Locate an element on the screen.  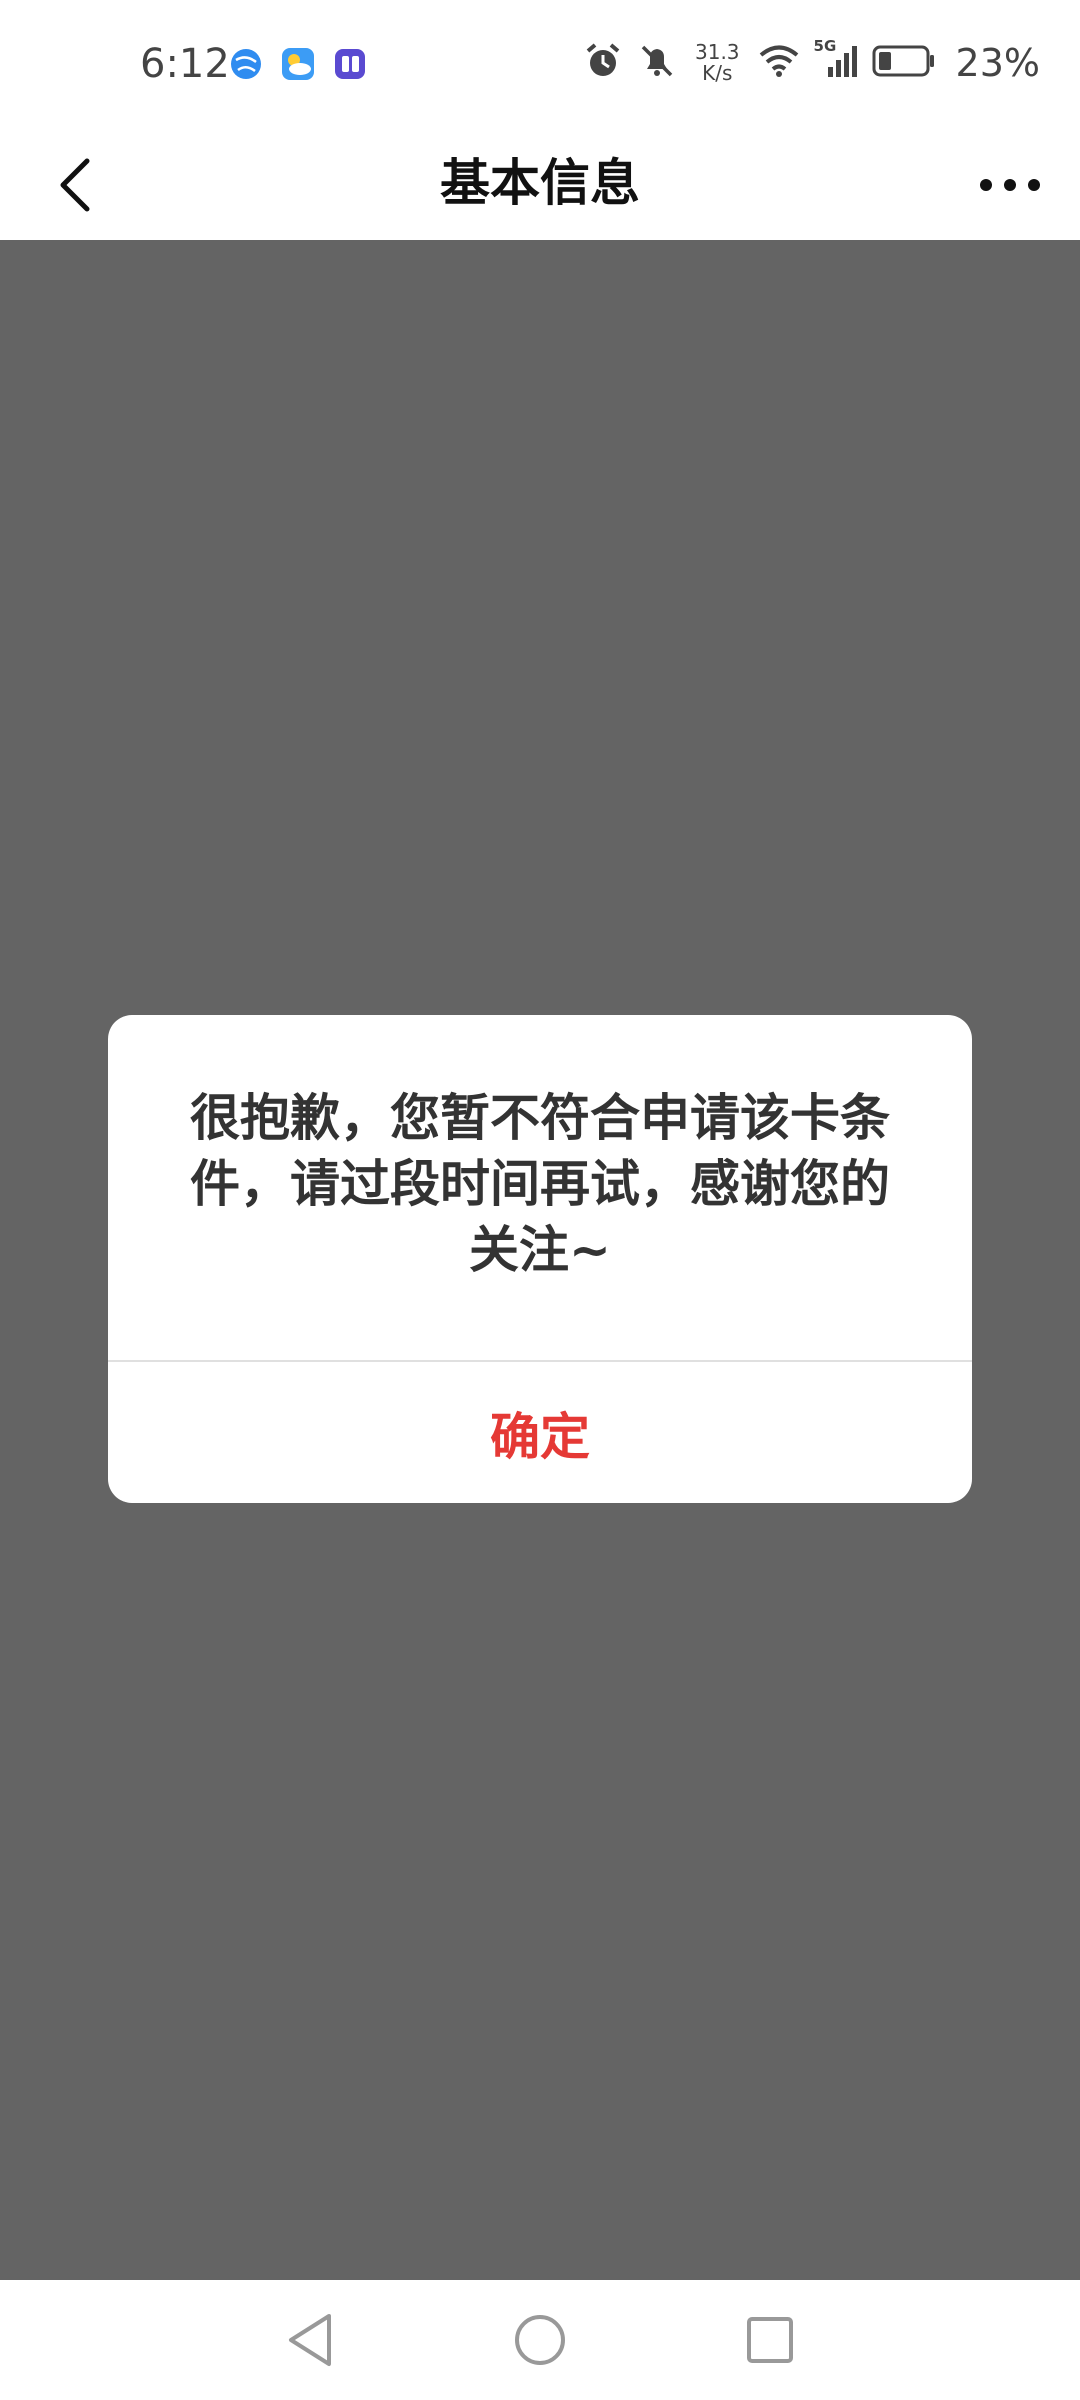
status-app-icons is located at coordinates (298, 64).